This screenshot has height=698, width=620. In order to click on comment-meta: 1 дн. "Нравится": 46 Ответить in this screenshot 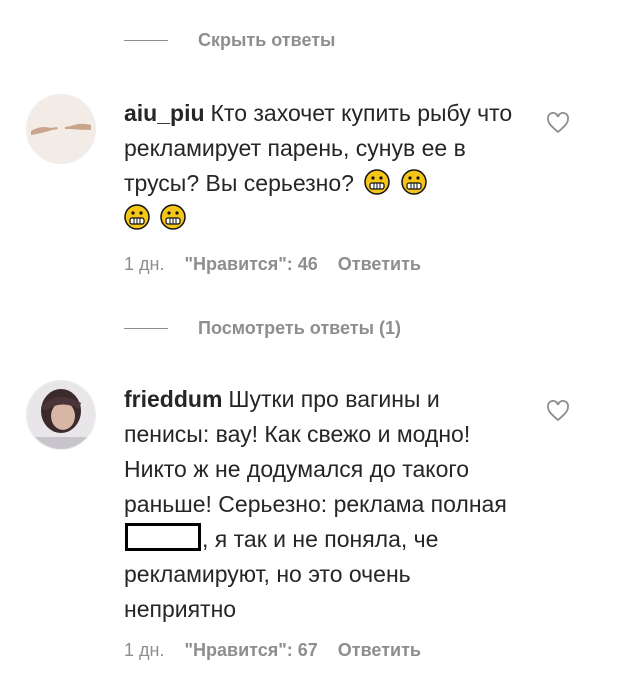, I will do `click(272, 264)`.